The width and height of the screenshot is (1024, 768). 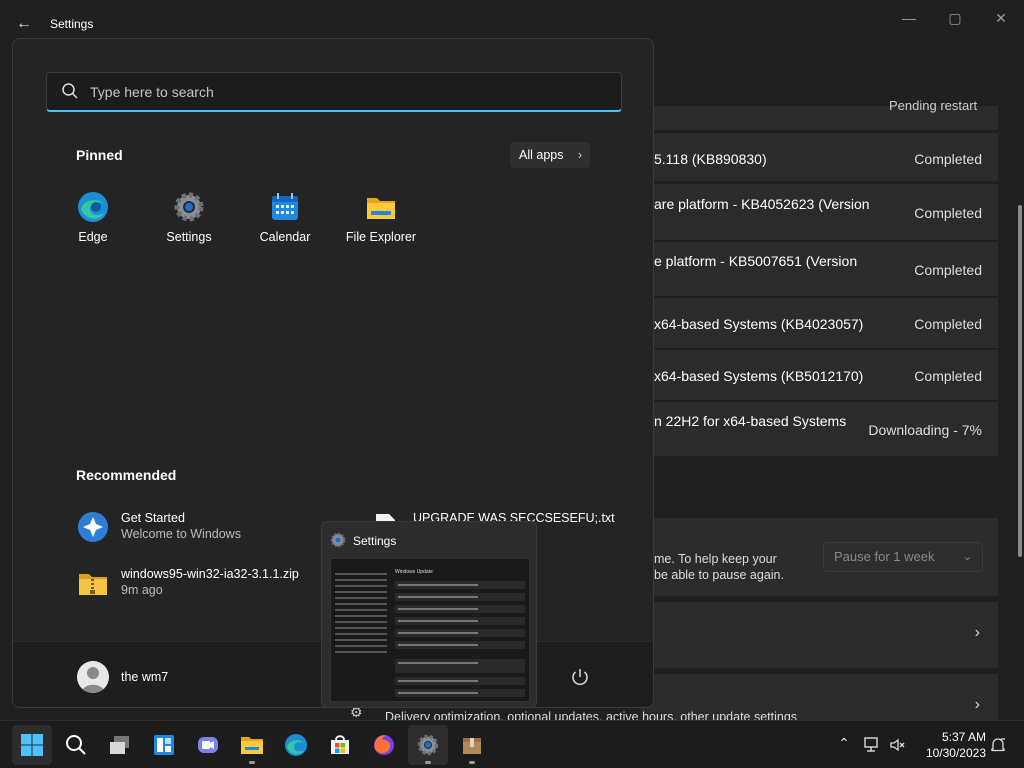 What do you see at coordinates (710, 159) in the screenshot?
I see `update-name: 5.118 (KB890830)` at bounding box center [710, 159].